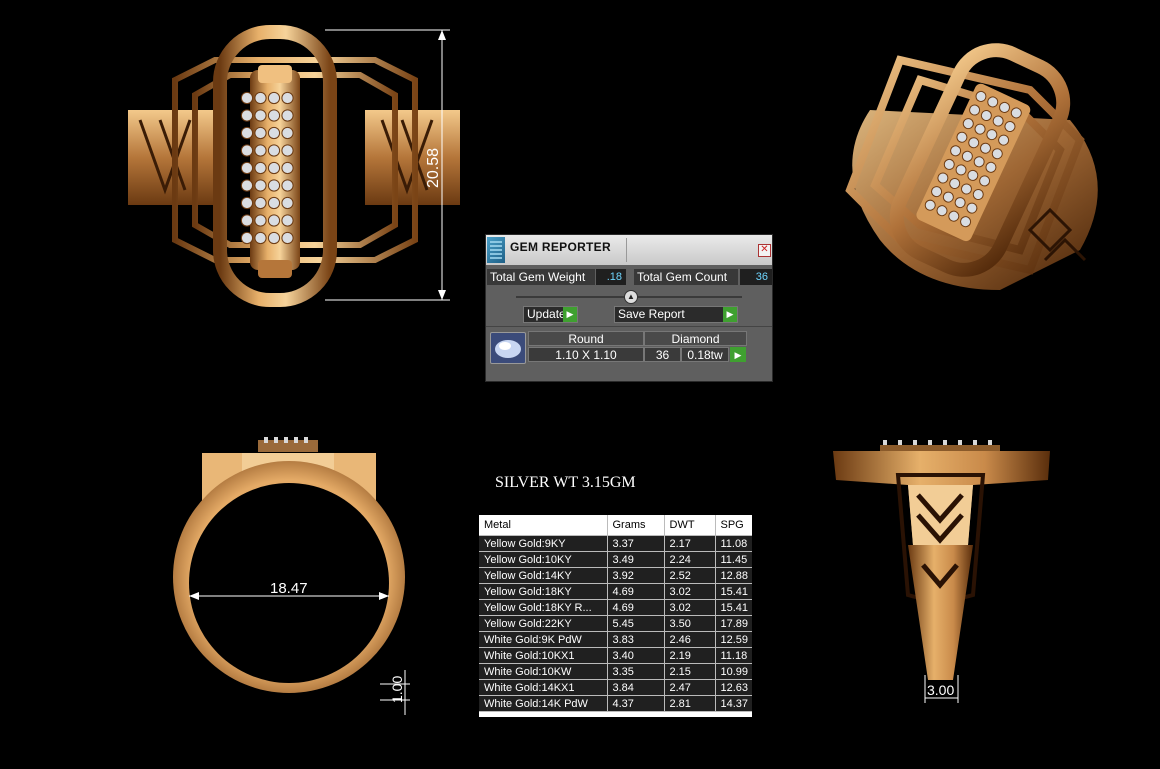  What do you see at coordinates (508, 348) in the screenshot?
I see `gem-thumbnail-icon` at bounding box center [508, 348].